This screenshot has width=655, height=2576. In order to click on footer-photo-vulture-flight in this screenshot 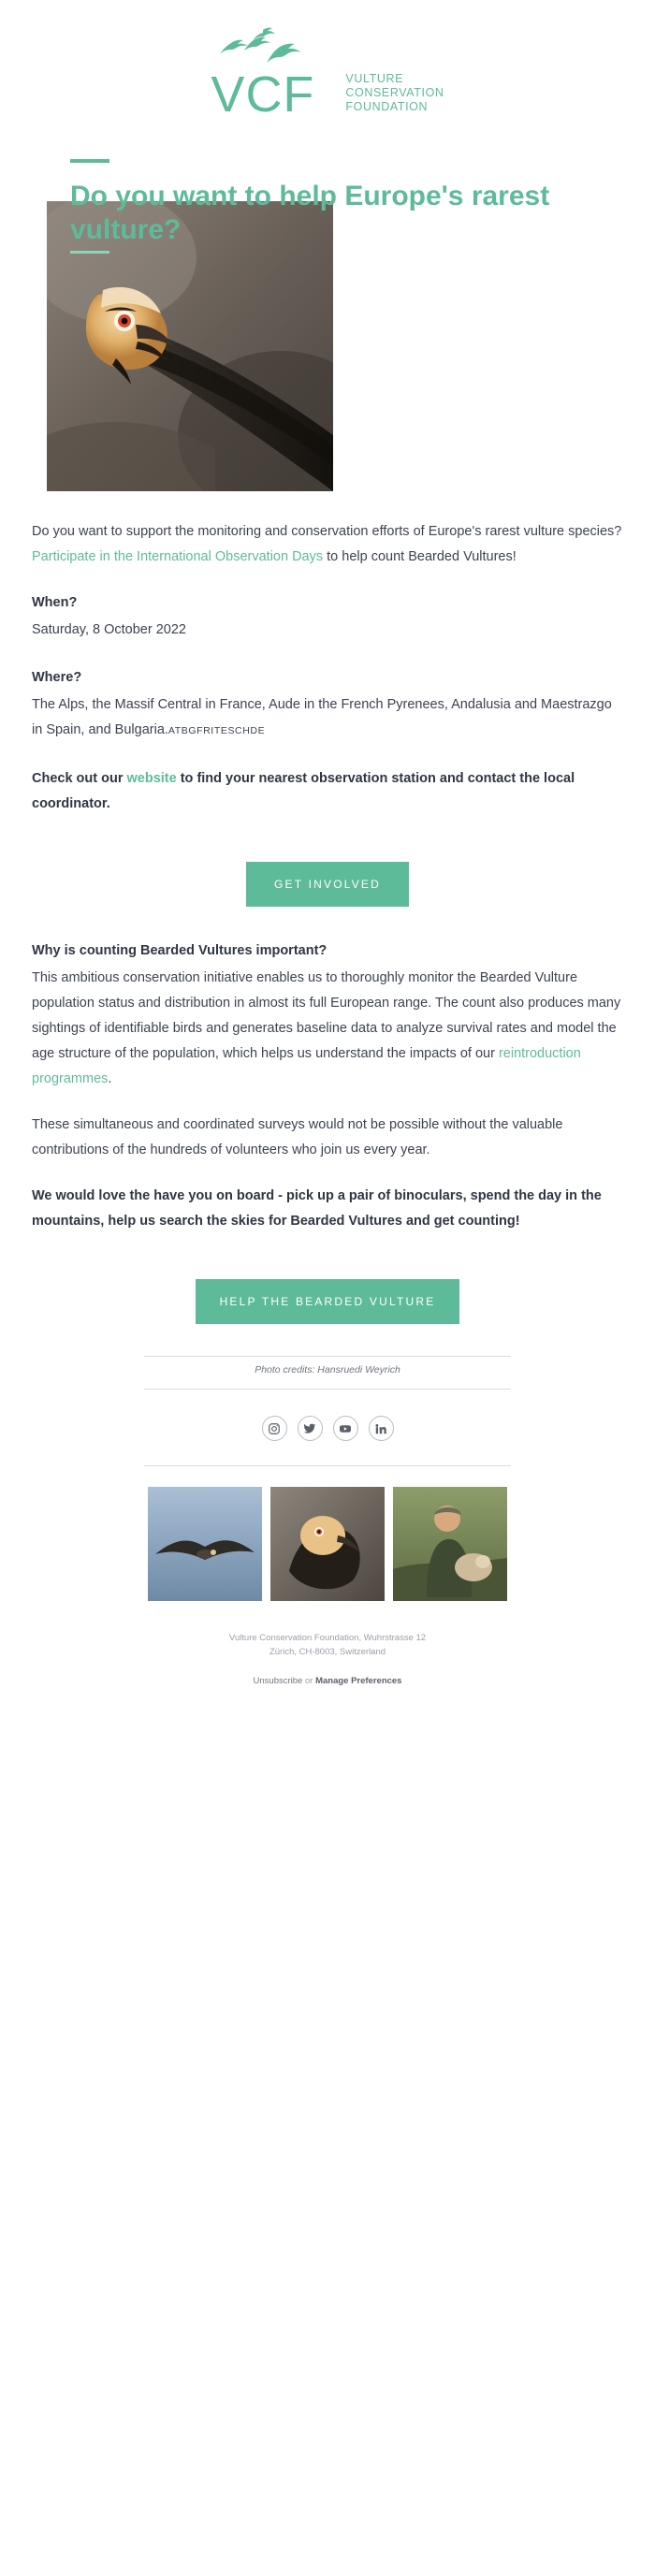, I will do `click(205, 1544)`.